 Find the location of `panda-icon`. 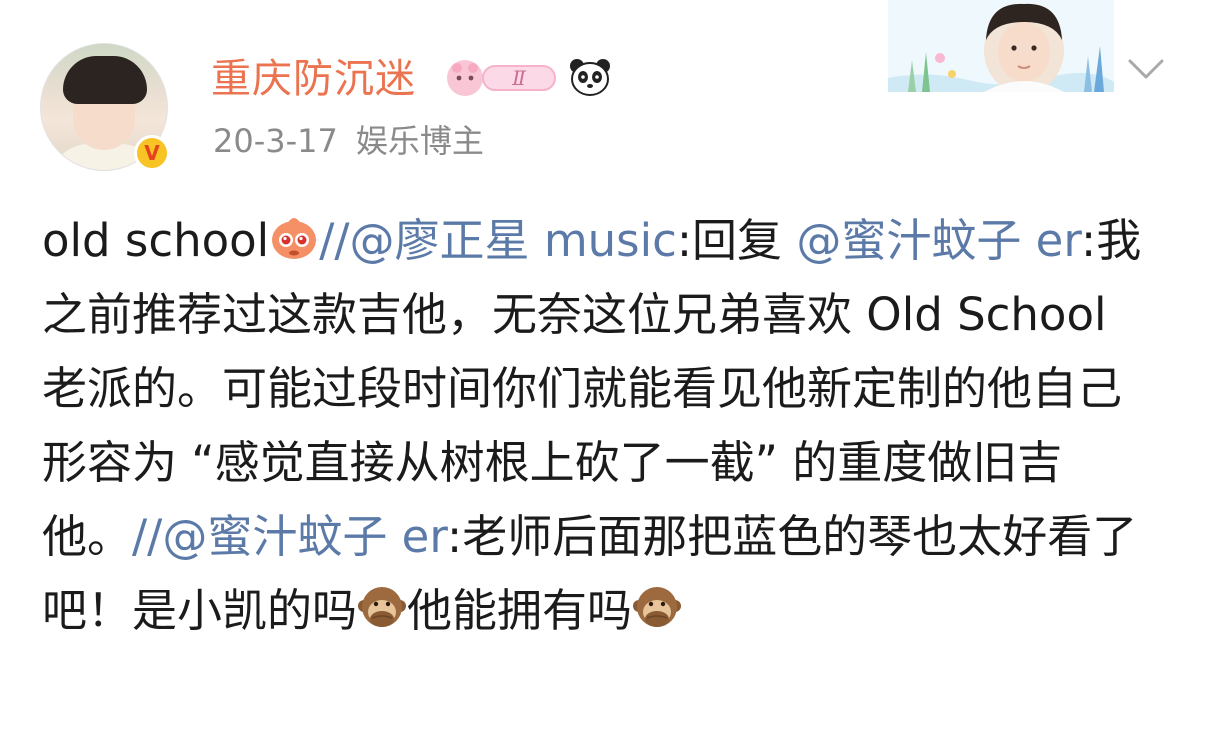

panda-icon is located at coordinates (590, 77).